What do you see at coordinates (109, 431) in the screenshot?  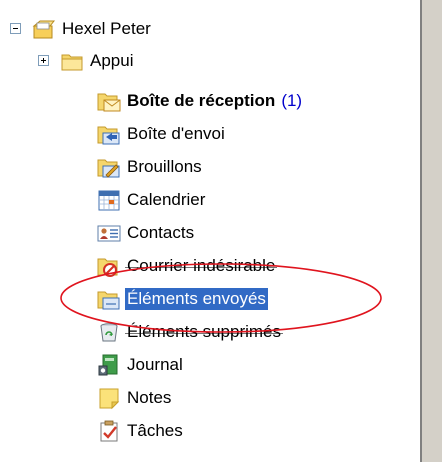 I see `tasks-icon` at bounding box center [109, 431].